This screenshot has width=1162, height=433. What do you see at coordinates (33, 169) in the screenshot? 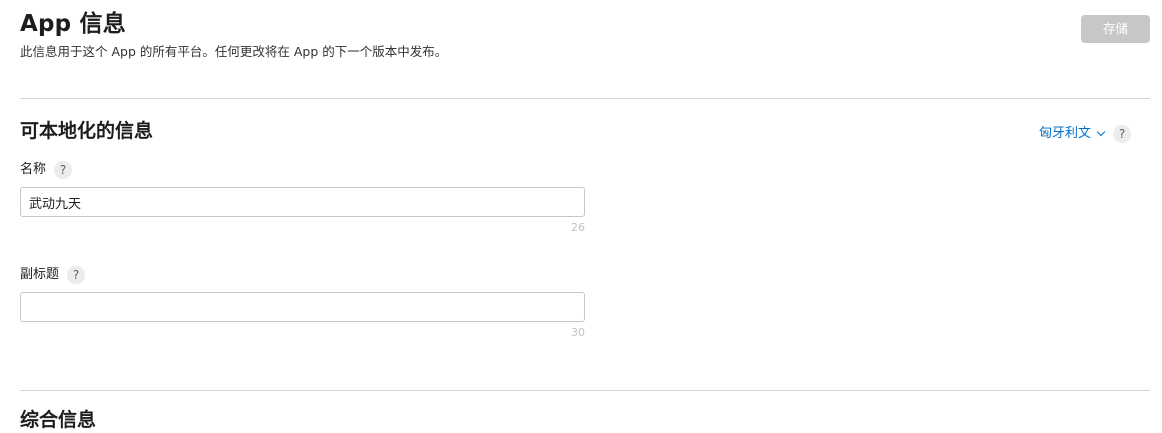
I see `name-label-text: 名称` at bounding box center [33, 169].